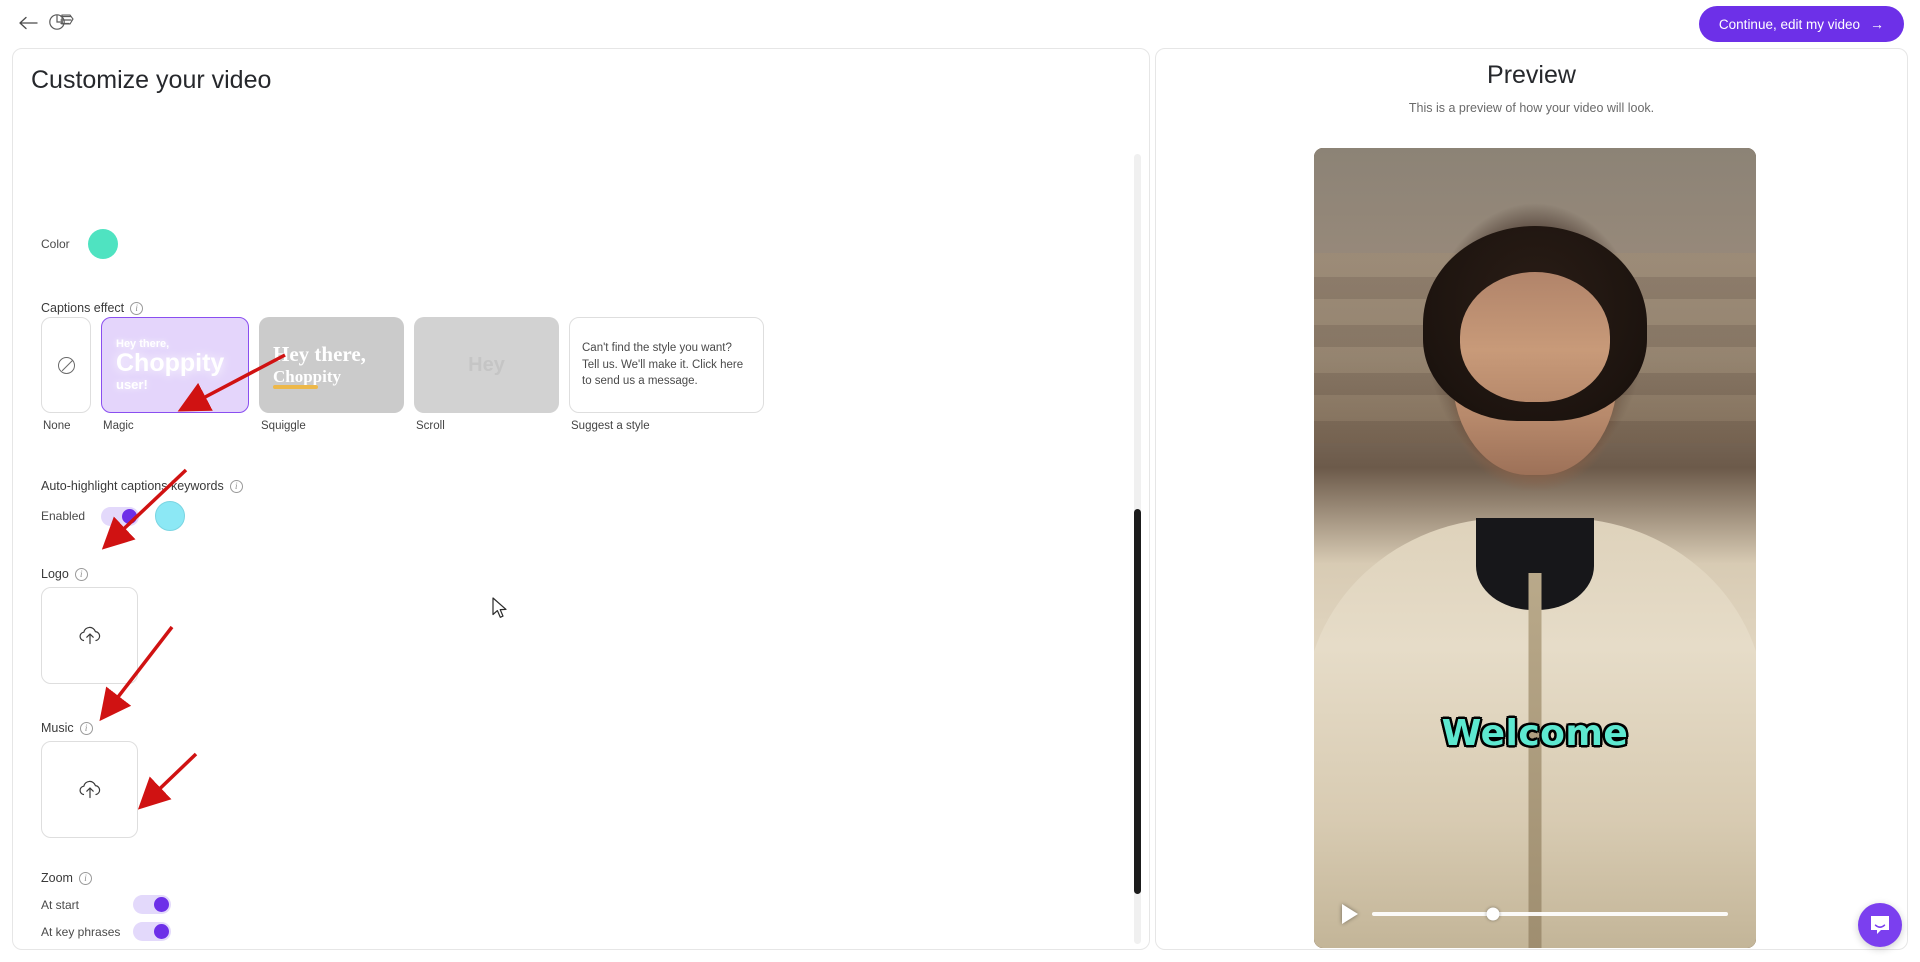  What do you see at coordinates (1877, 24) in the screenshot?
I see `arrow-right-icon: →` at bounding box center [1877, 24].